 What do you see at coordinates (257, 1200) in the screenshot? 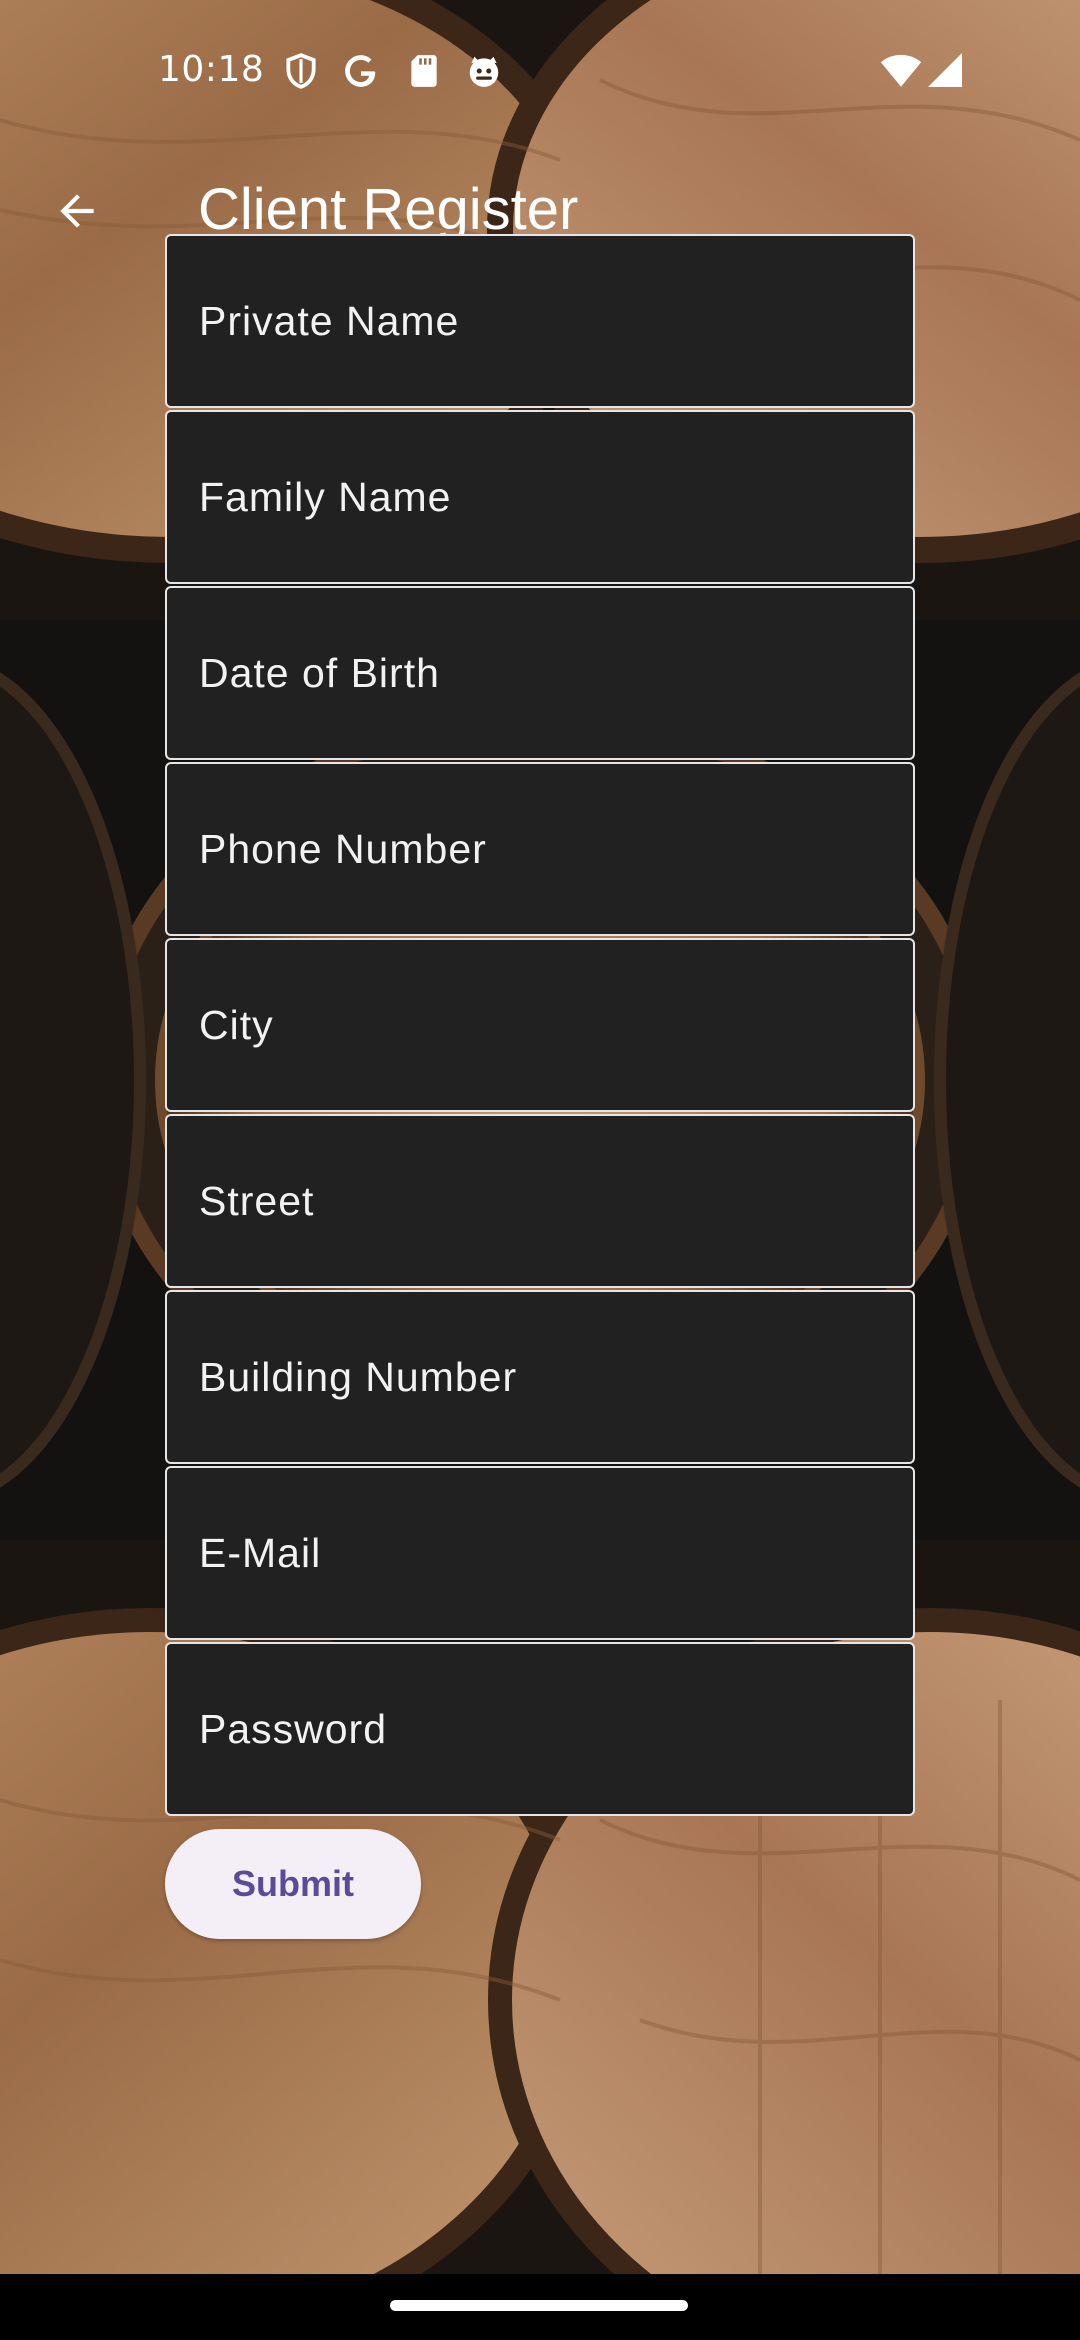
I see `field-label: Street` at bounding box center [257, 1200].